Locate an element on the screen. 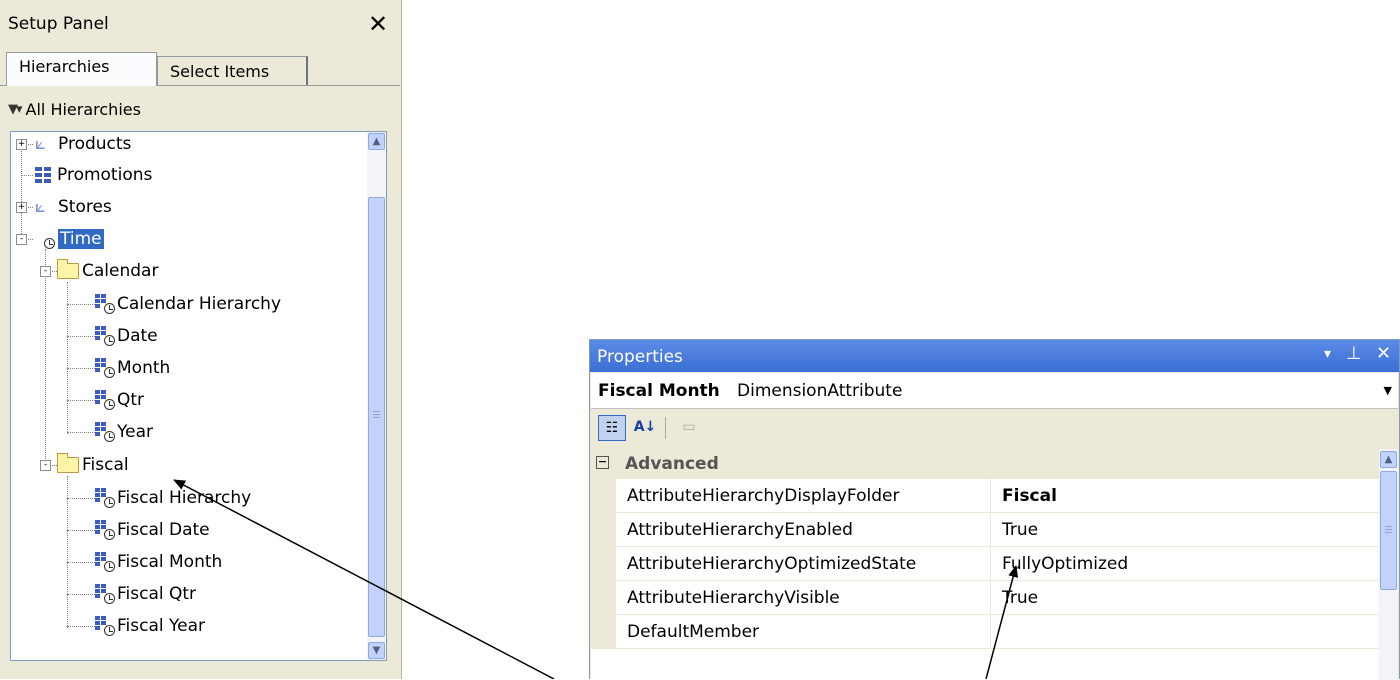  tree-item-label: Fiscal Year is located at coordinates (161, 626).